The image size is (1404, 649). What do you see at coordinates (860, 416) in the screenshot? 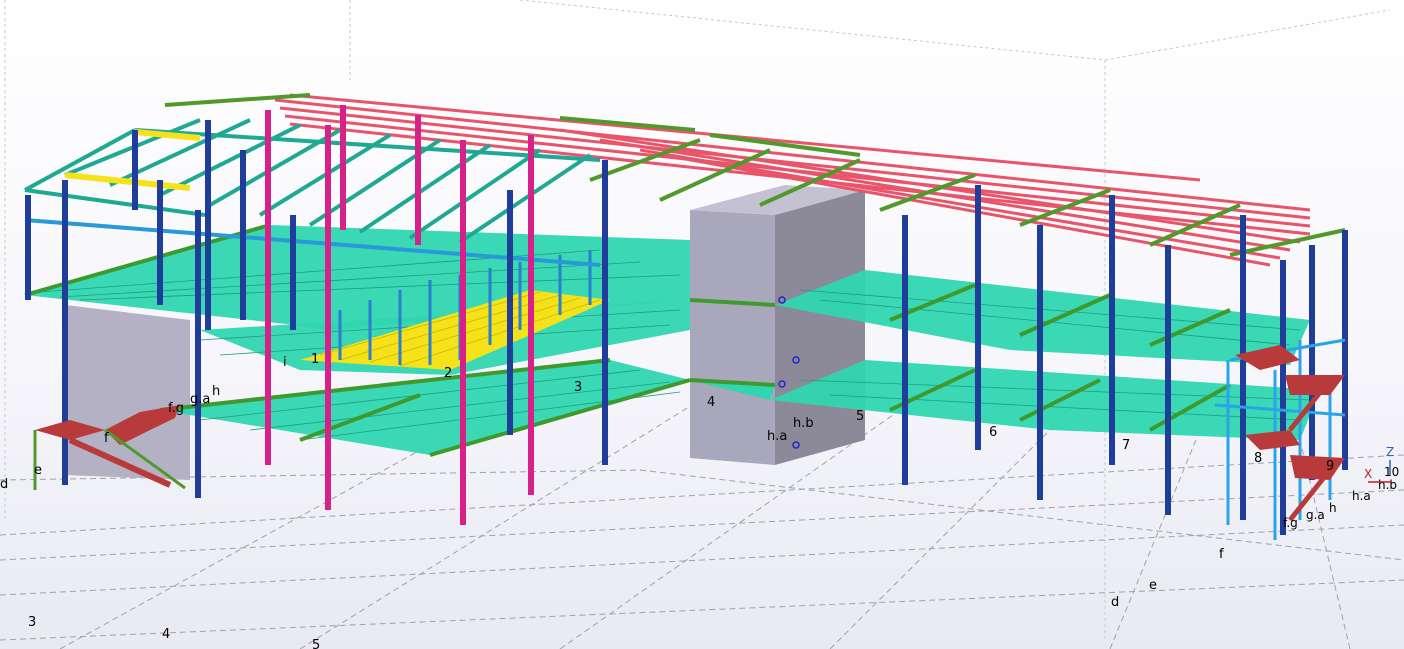
I see `grid-label-5: 5` at bounding box center [860, 416].